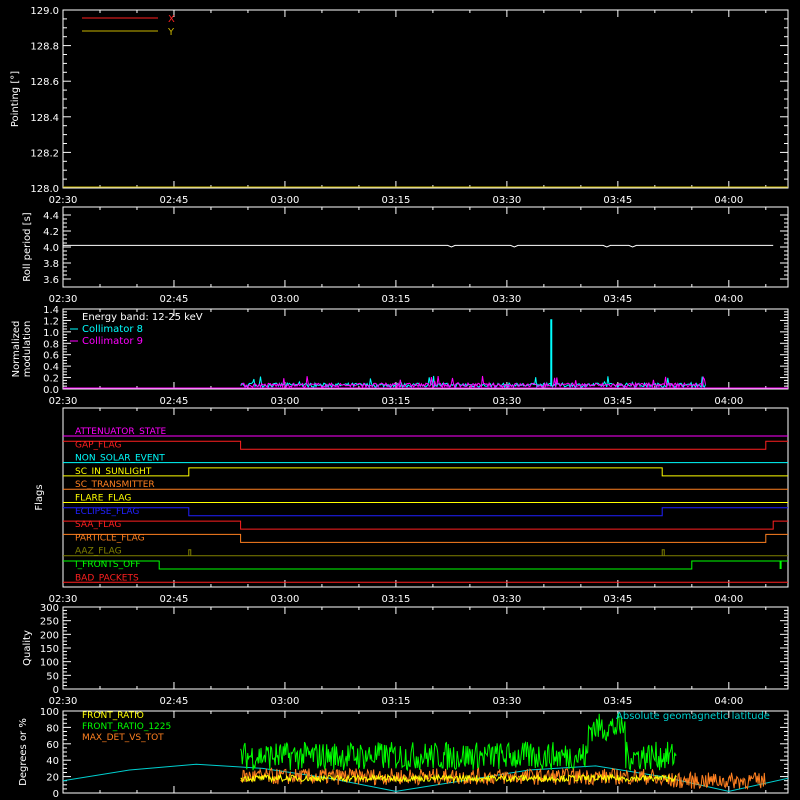 The height and width of the screenshot is (800, 800). I want to click on quality-frame, so click(425, 648).